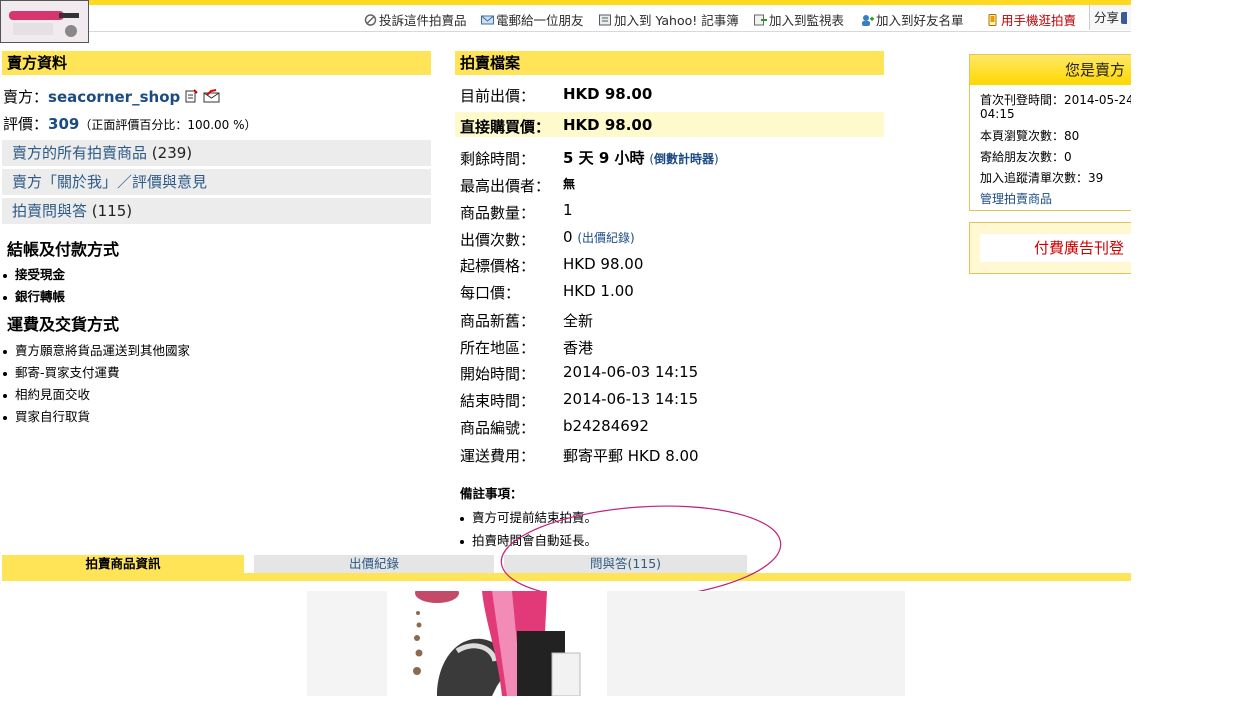 Image resolution: width=1255 pixels, height=708 pixels. I want to click on notes-heading: 備註事項：, so click(491, 493).